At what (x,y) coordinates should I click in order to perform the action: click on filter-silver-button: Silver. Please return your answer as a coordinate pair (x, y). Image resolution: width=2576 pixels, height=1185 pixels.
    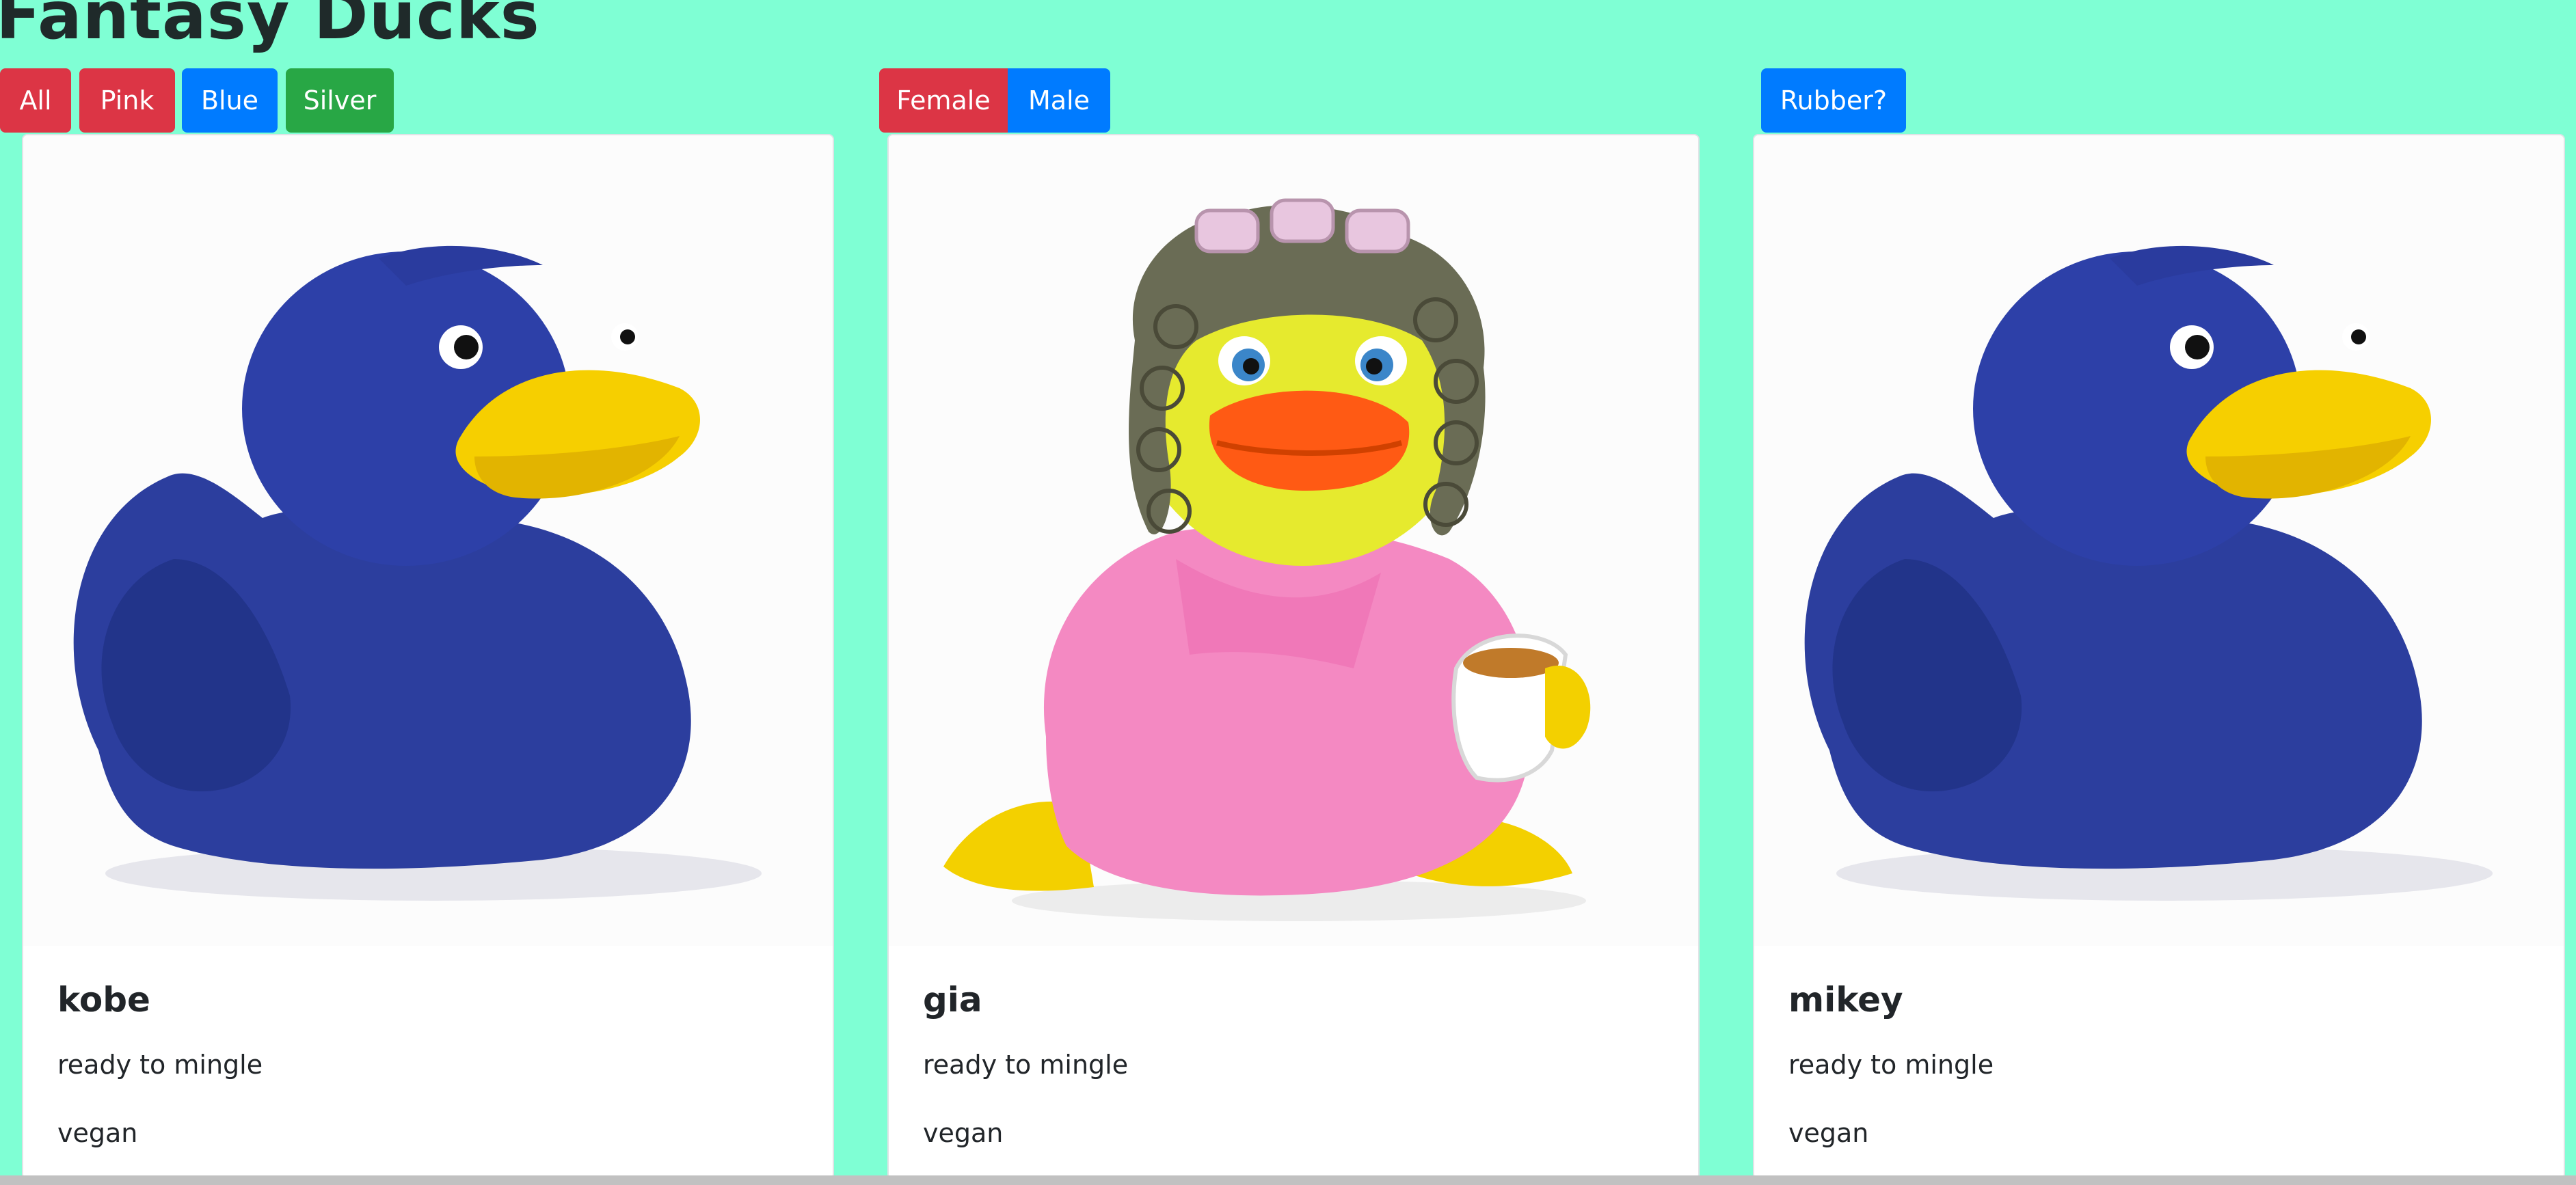
    Looking at the image, I should click on (340, 101).